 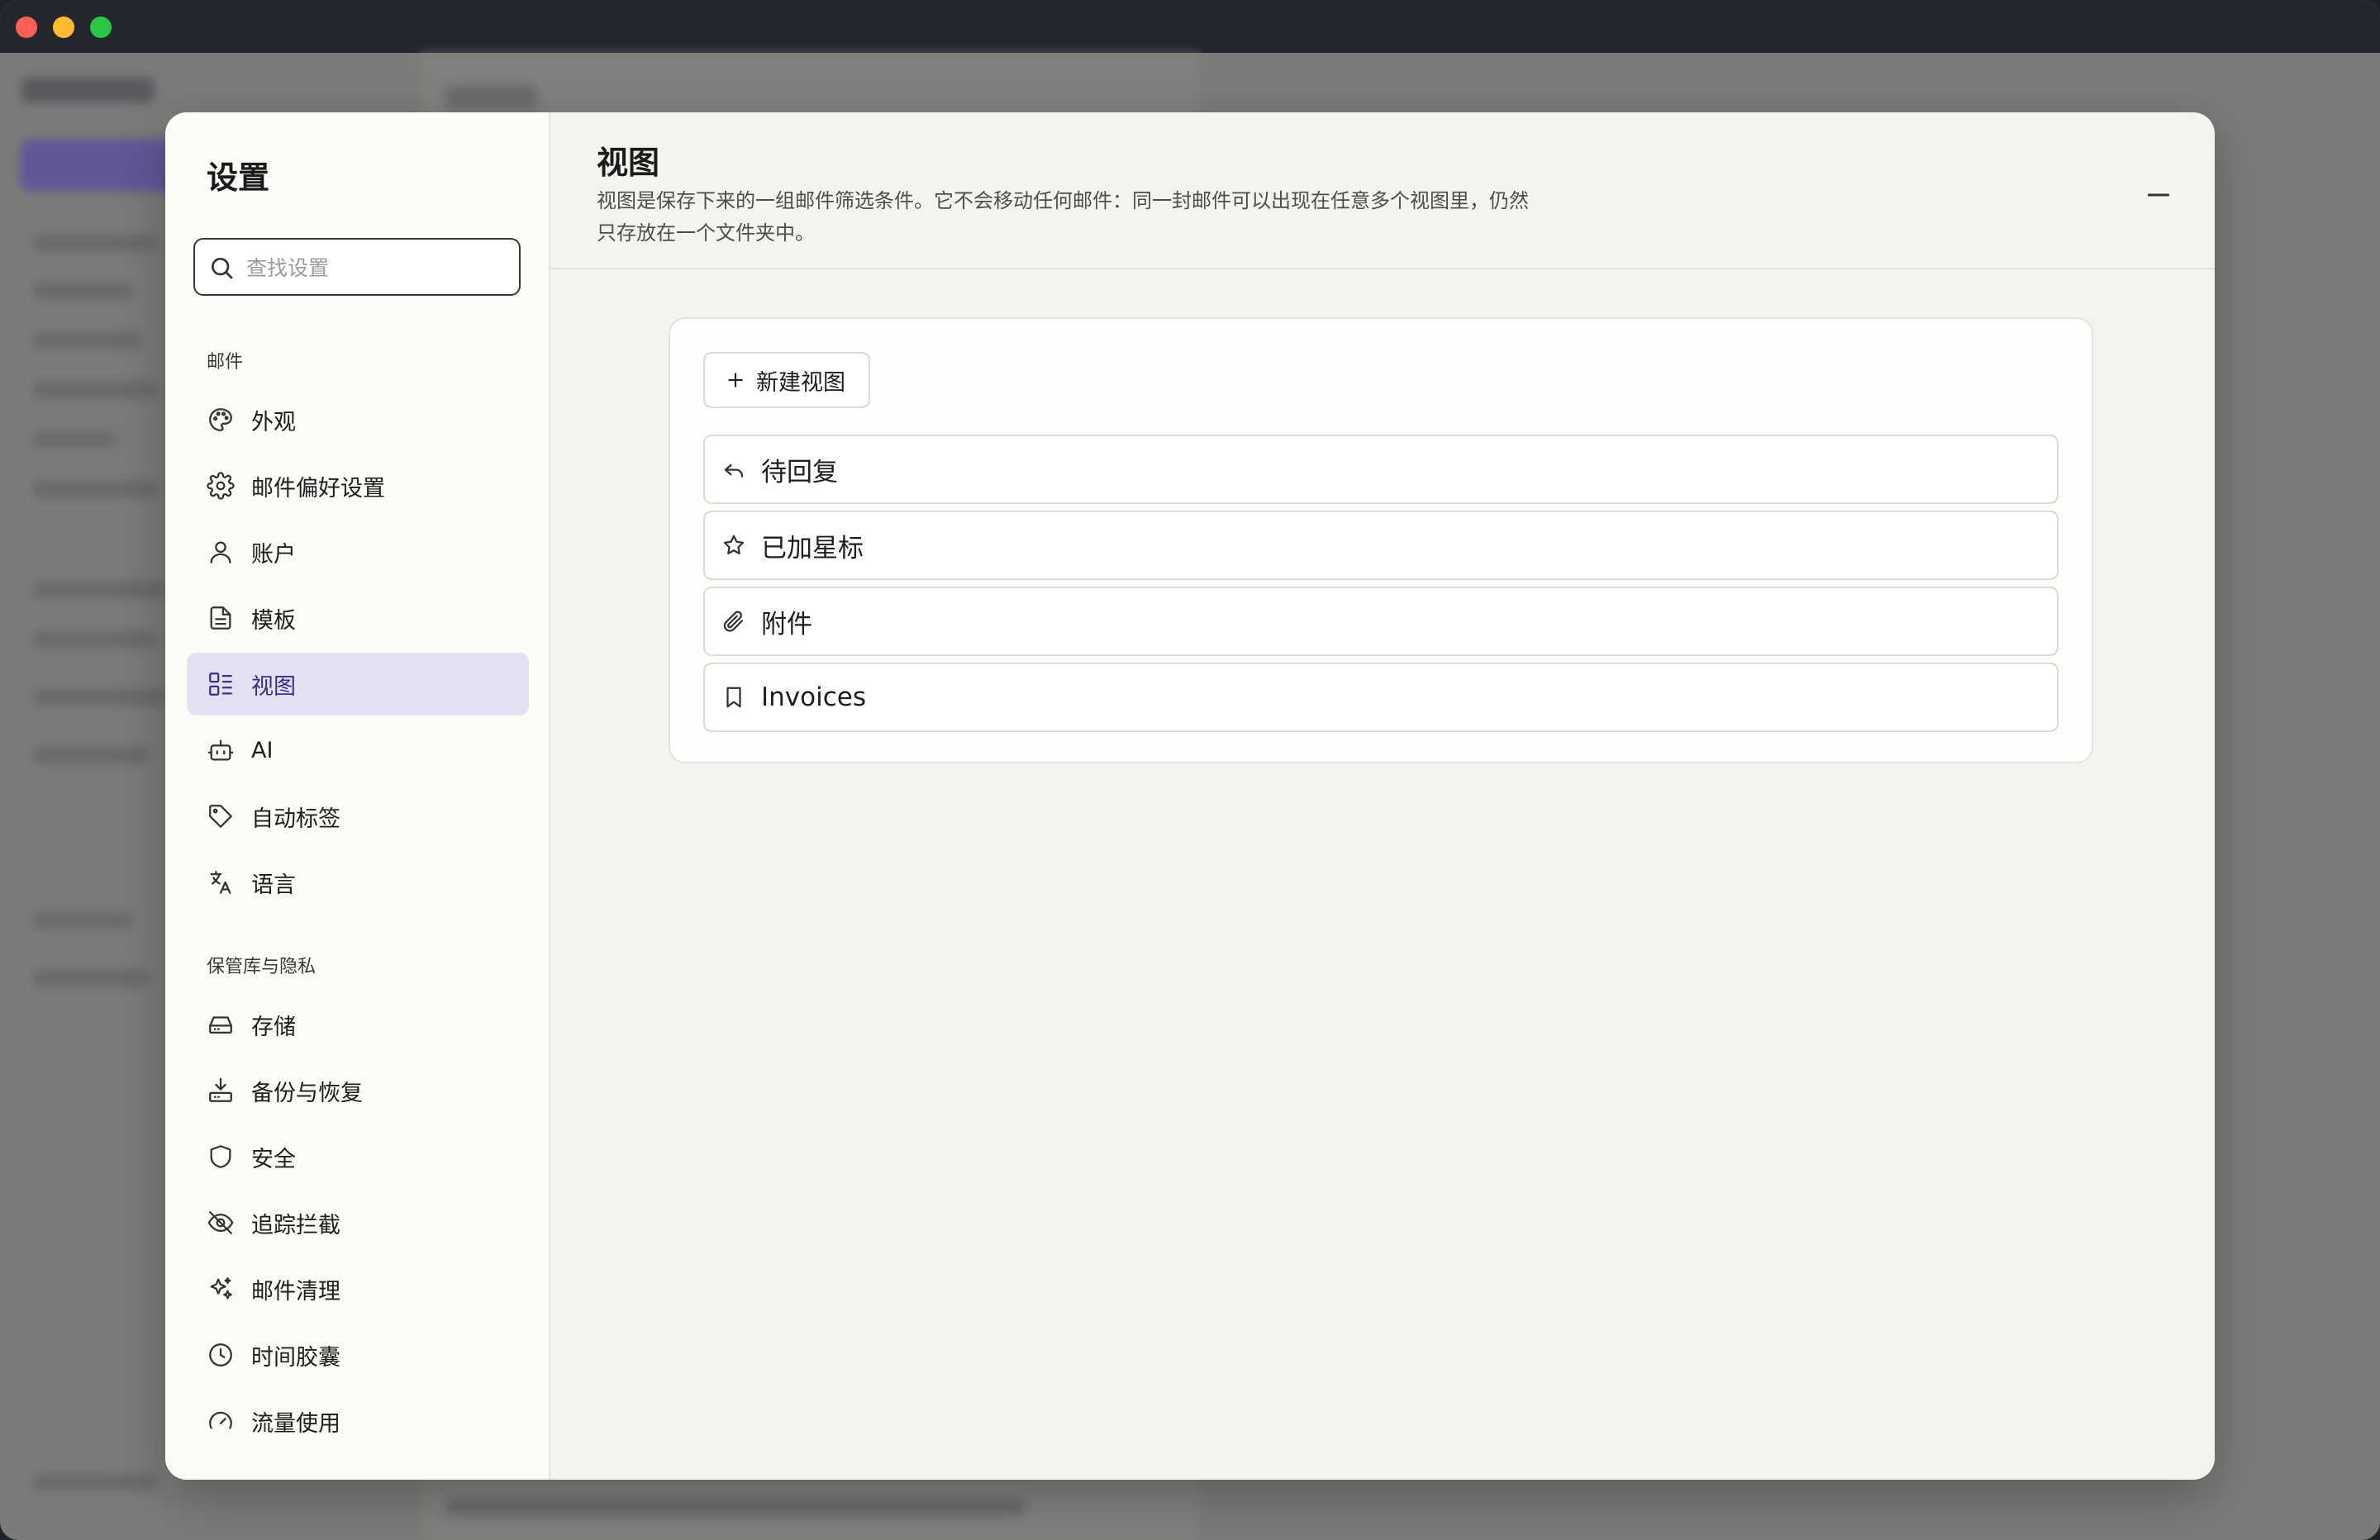 I want to click on new-view-button: 新建视图, so click(x=786, y=380).